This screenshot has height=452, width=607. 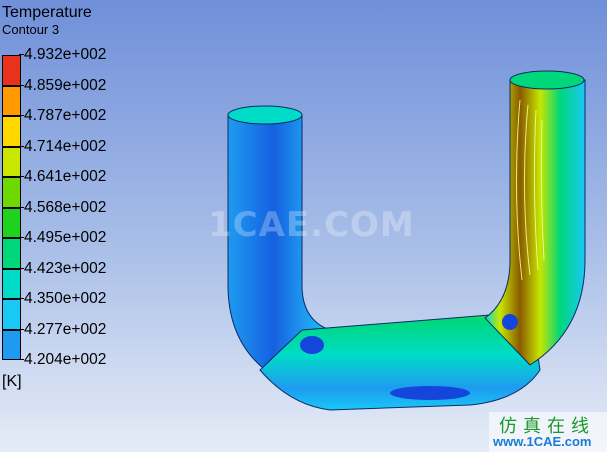 What do you see at coordinates (62, 237) in the screenshot?
I see `legend-tick-label: 4.495e+002` at bounding box center [62, 237].